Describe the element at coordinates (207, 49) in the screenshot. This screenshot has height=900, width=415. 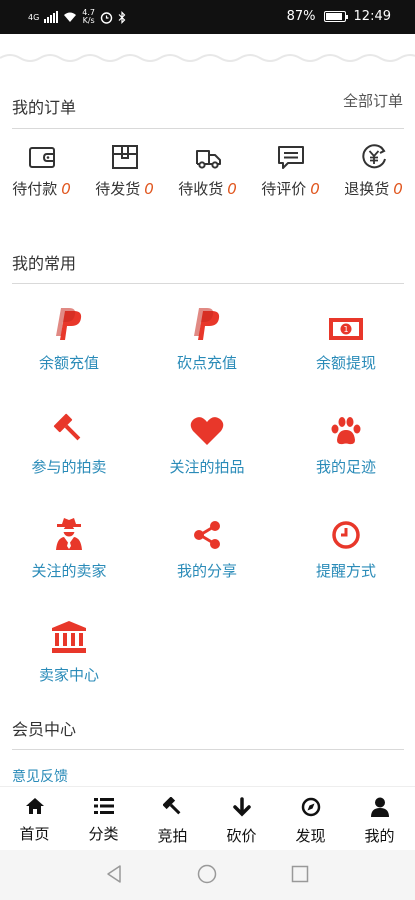
I see `wave-divider` at that location.